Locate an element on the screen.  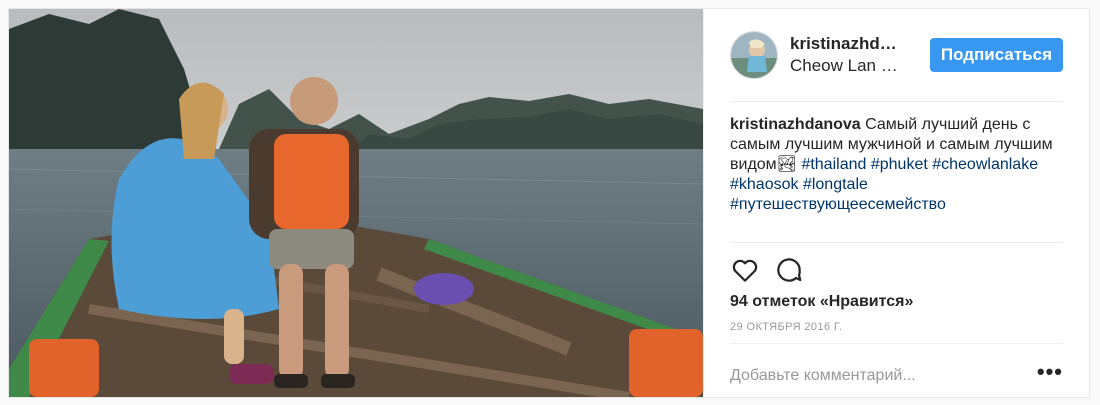
hashtag-link: #thailand is located at coordinates (833, 164).